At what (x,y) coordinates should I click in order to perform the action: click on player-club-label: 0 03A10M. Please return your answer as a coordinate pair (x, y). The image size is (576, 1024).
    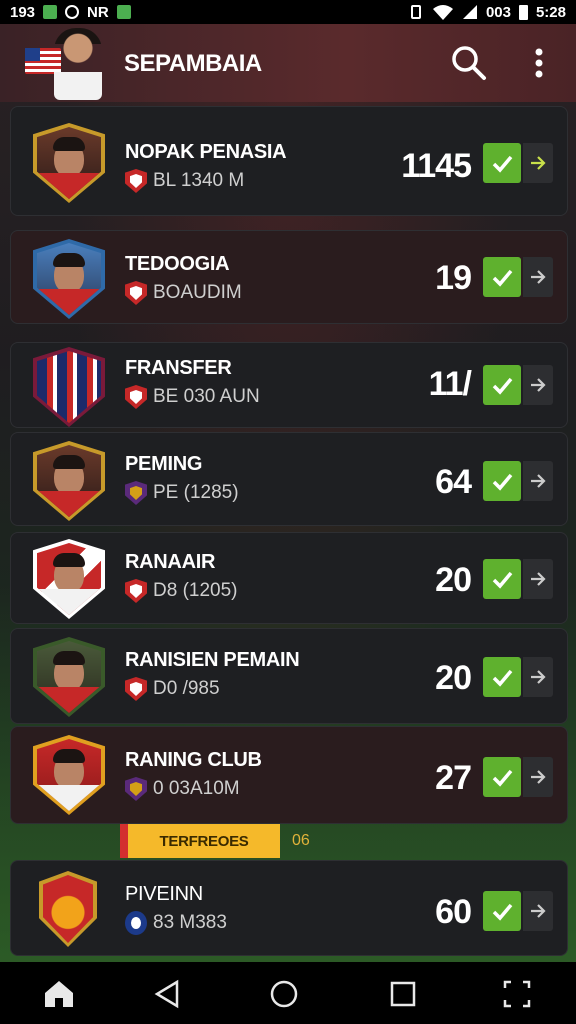
    Looking at the image, I should click on (196, 788).